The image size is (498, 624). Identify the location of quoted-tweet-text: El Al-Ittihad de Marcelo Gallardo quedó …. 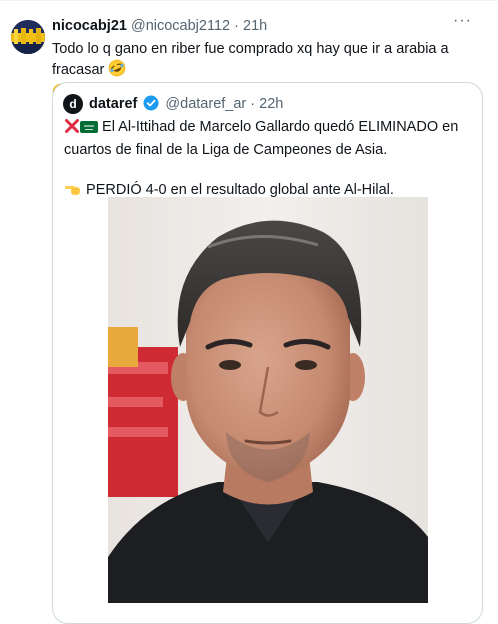
(269, 160).